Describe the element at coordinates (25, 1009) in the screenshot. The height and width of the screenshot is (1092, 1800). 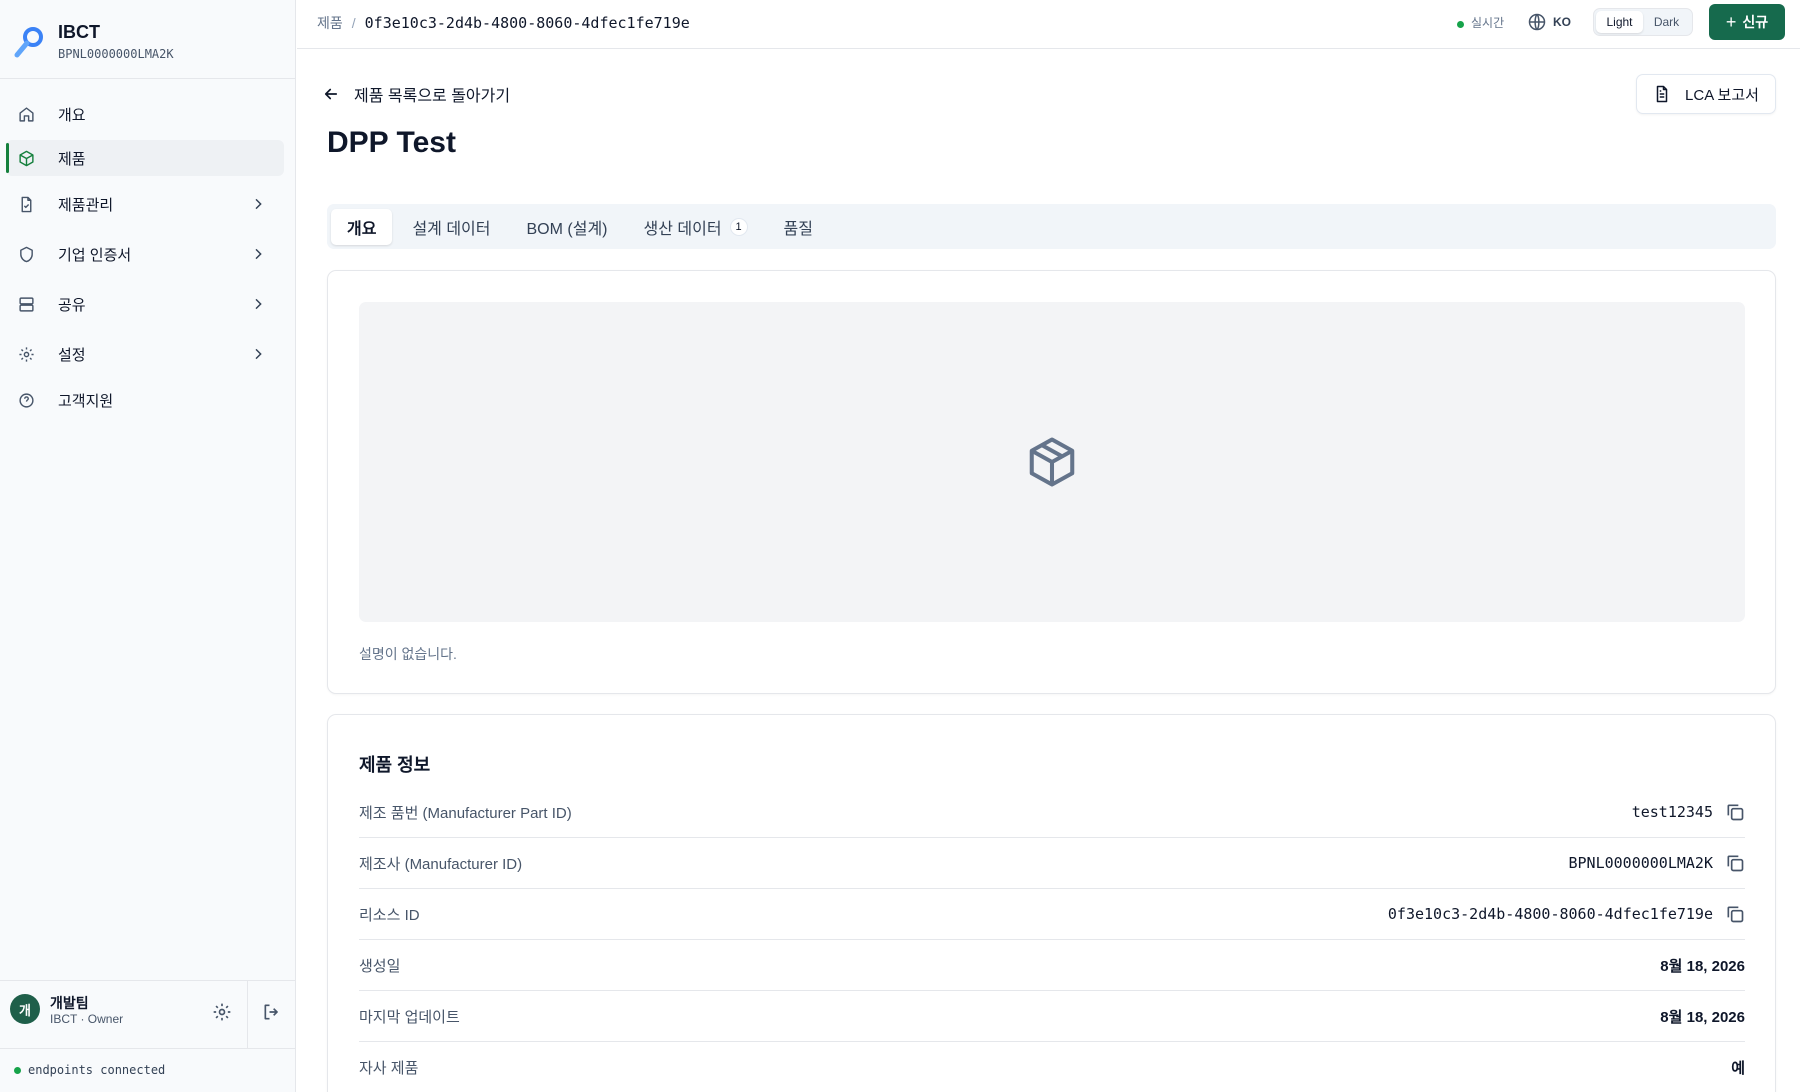
I see `avatar: 개` at that location.